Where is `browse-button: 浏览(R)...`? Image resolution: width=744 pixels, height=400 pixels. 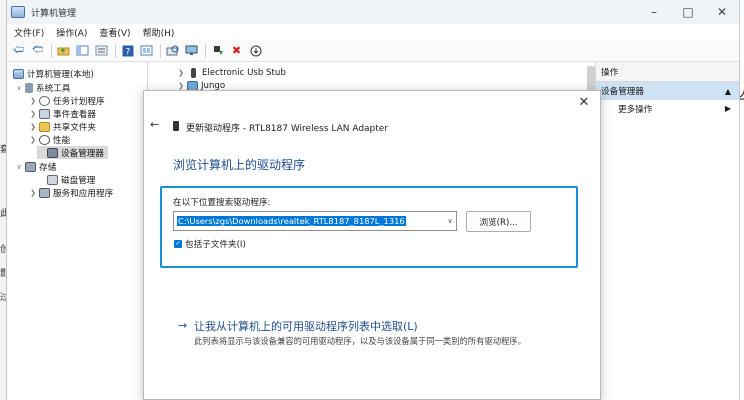 browse-button: 浏览(R)... is located at coordinates (498, 221).